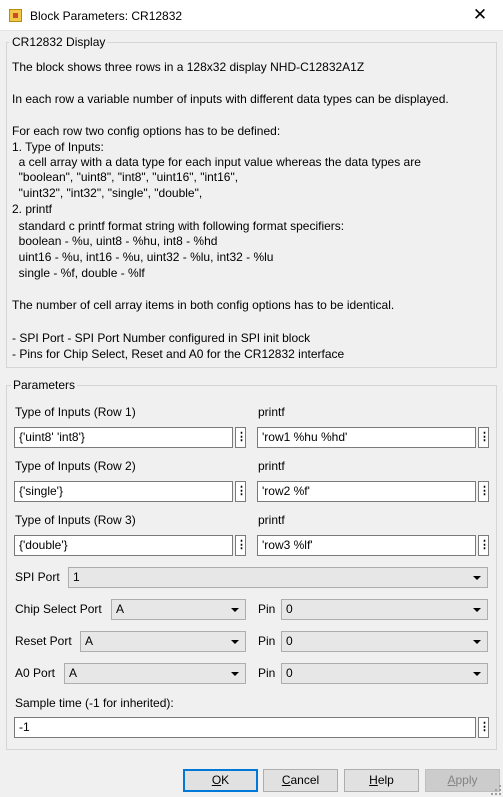 The width and height of the screenshot is (503, 797). What do you see at coordinates (123, 545) in the screenshot?
I see `type-of-inputs-row3-input: {'double'}` at bounding box center [123, 545].